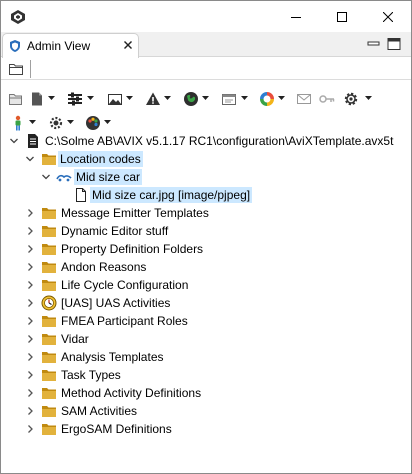 The height and width of the screenshot is (474, 412). Describe the element at coordinates (91, 375) in the screenshot. I see `tree-item-label: Task Types` at that location.